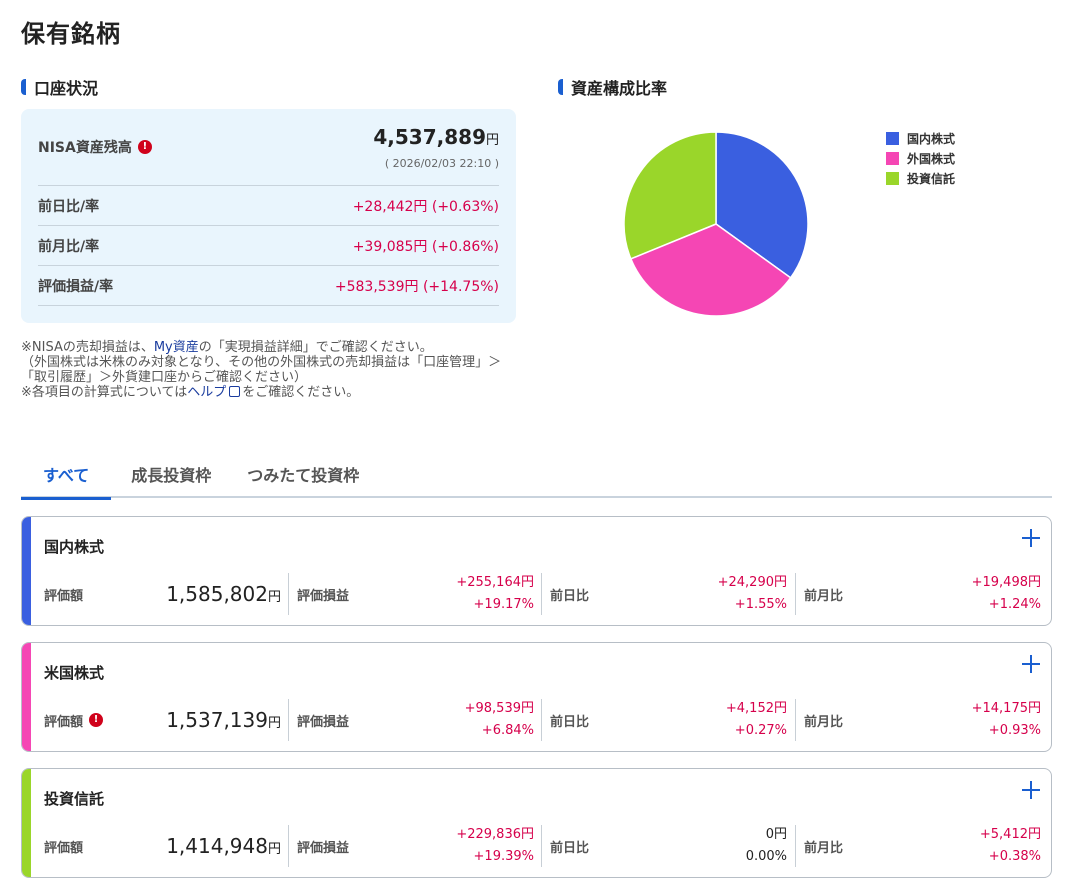  I want to click on month-change-value: +39,085円 (+0.86%), so click(425, 246).